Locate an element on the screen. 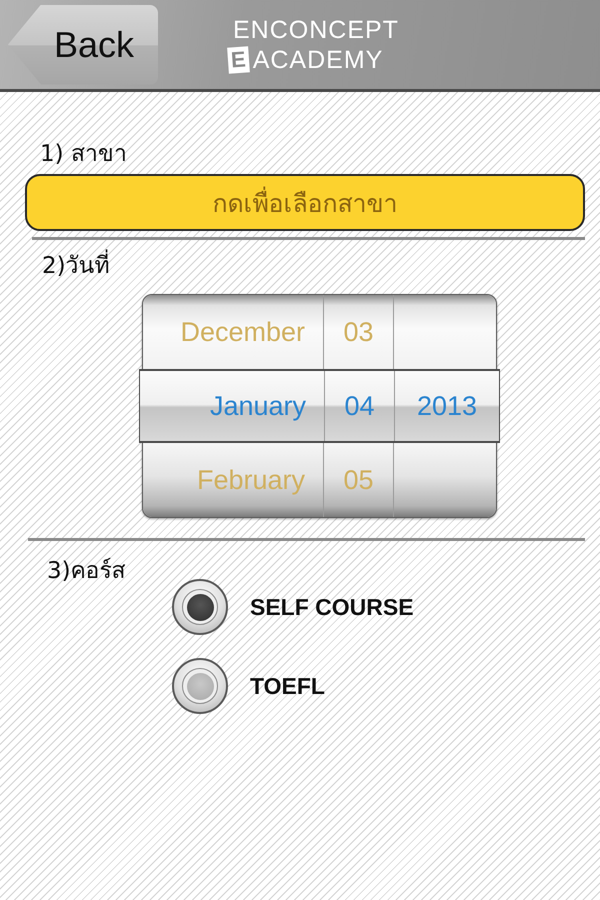 The height and width of the screenshot is (900, 600). option-label: SELF COURSE is located at coordinates (332, 607).